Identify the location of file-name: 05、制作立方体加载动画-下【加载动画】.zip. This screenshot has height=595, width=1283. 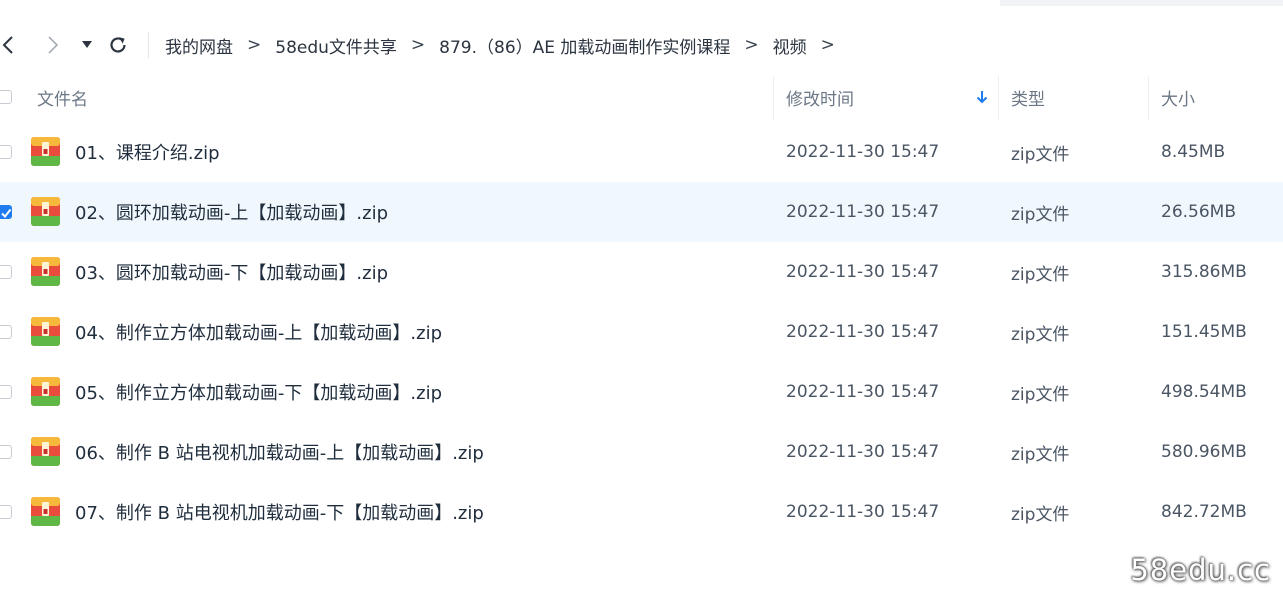
(258, 392).